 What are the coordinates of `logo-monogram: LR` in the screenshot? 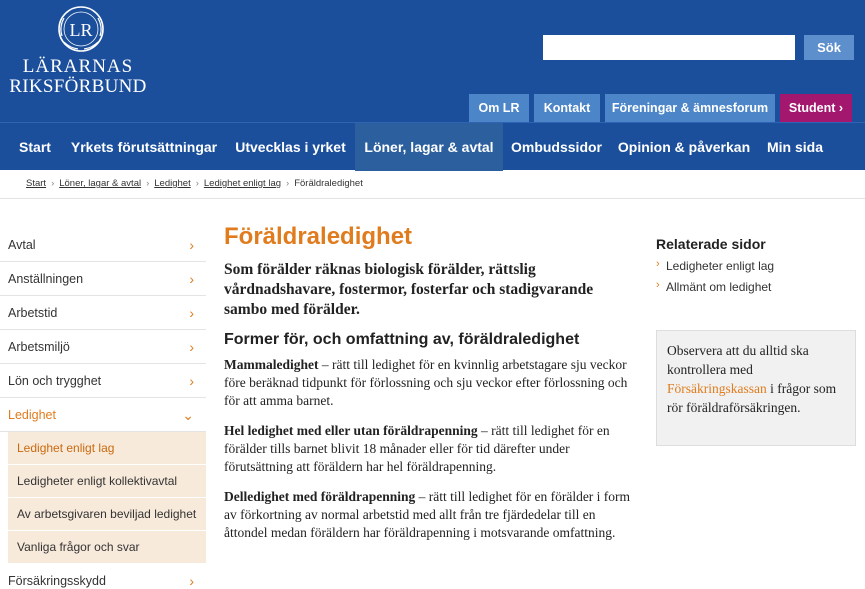 It's located at (80, 30).